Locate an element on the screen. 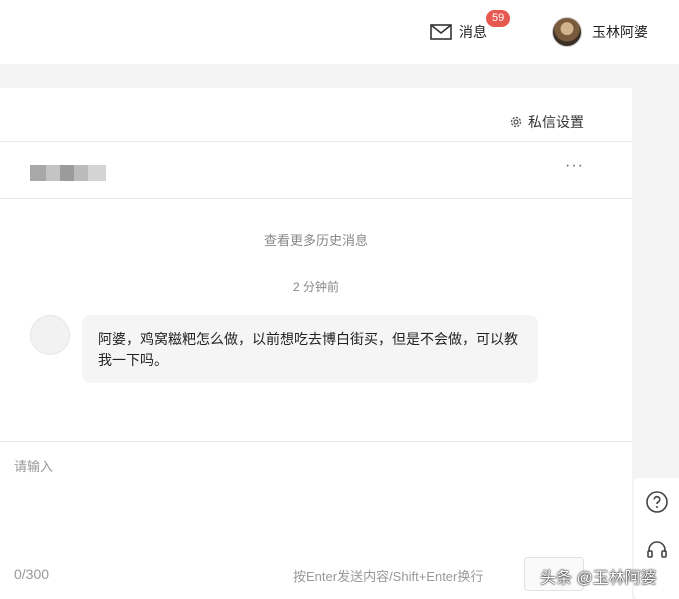 This screenshot has width=679, height=599. watermark: 头条 @玉林阿婆 is located at coordinates (598, 578).